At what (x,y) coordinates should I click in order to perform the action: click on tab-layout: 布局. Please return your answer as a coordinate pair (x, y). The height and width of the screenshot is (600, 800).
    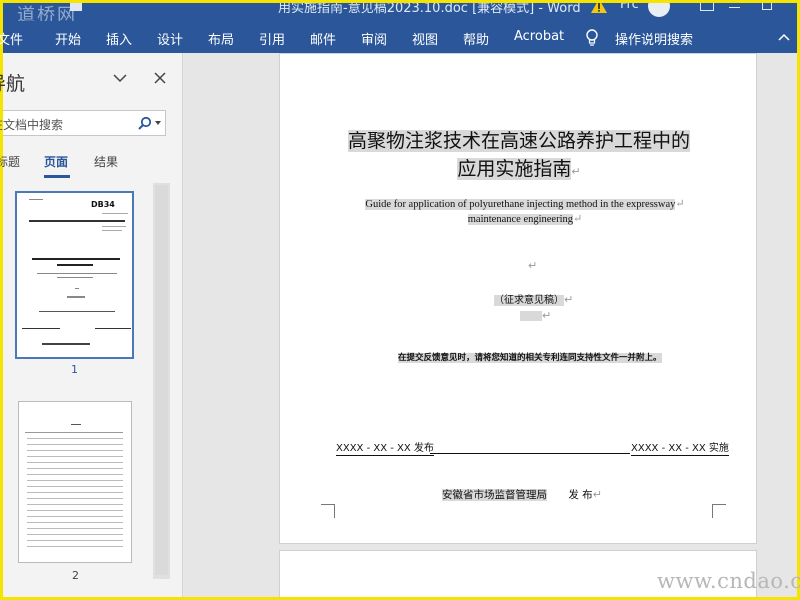
    Looking at the image, I should click on (221, 38).